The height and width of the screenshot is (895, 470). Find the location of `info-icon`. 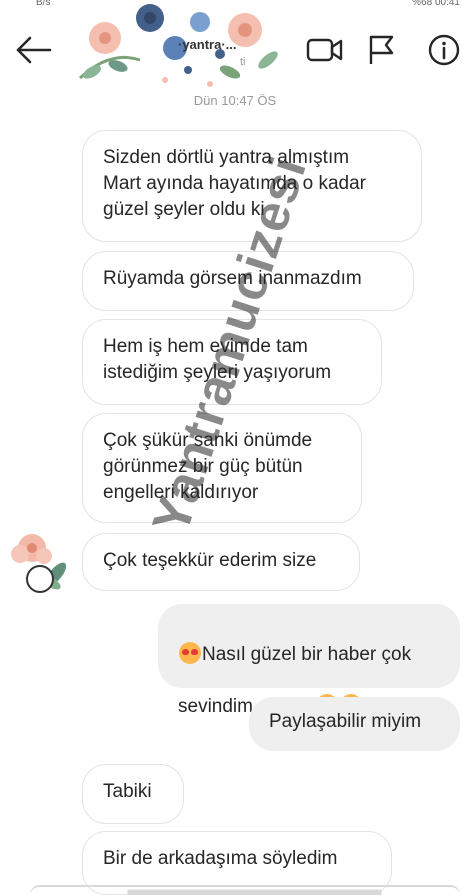

info-icon is located at coordinates (444, 50).